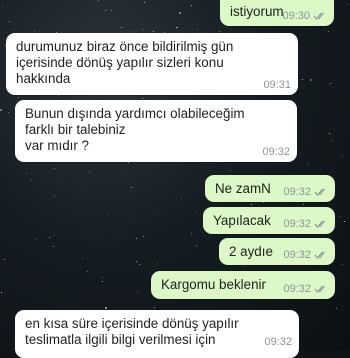 This screenshot has height=358, width=350. Describe the element at coordinates (243, 285) in the screenshot. I see `outgoing-message: Kargomu beklenir 09:32` at that location.